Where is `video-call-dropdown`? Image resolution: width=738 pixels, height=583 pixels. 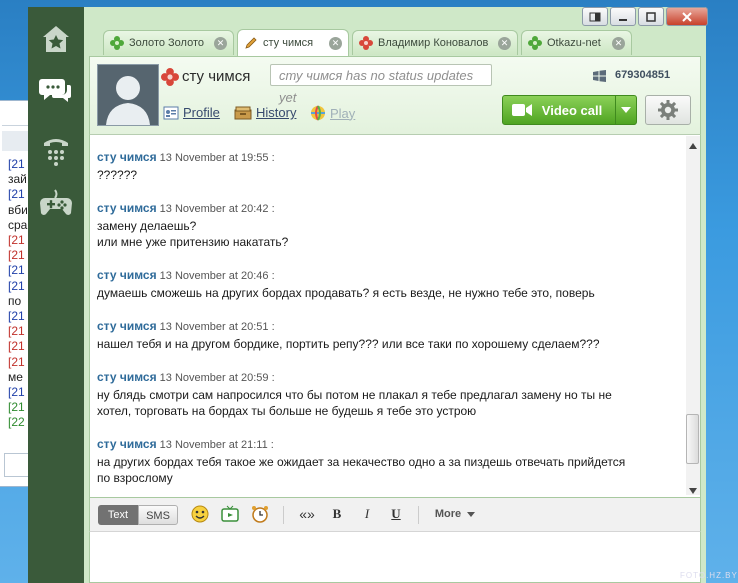 video-call-dropdown is located at coordinates (625, 110).